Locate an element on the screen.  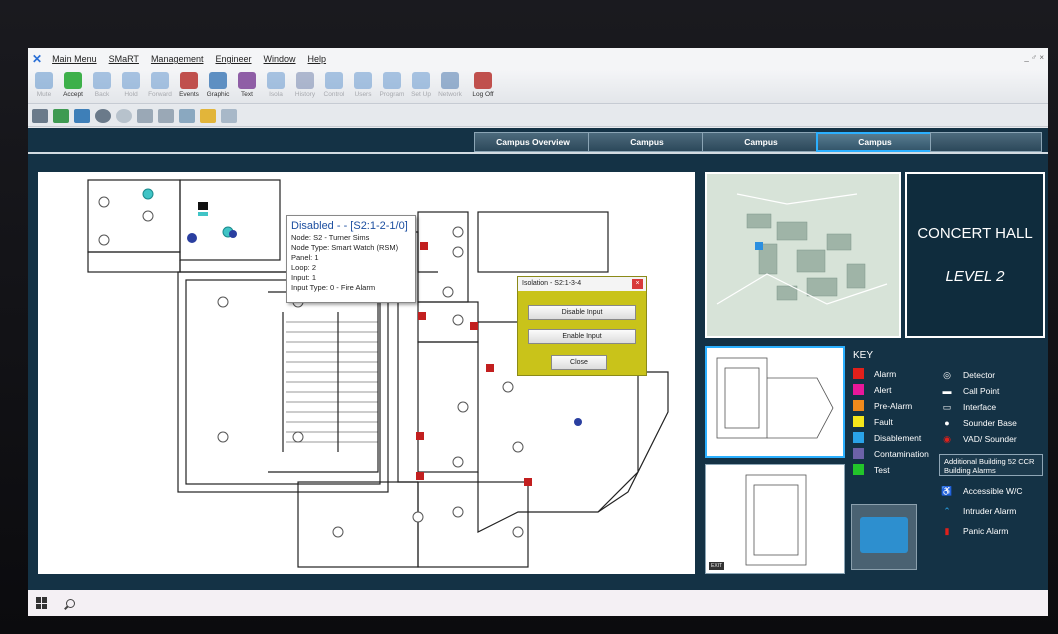
toolbar-button-label: Graphic is located at coordinates (218, 94).